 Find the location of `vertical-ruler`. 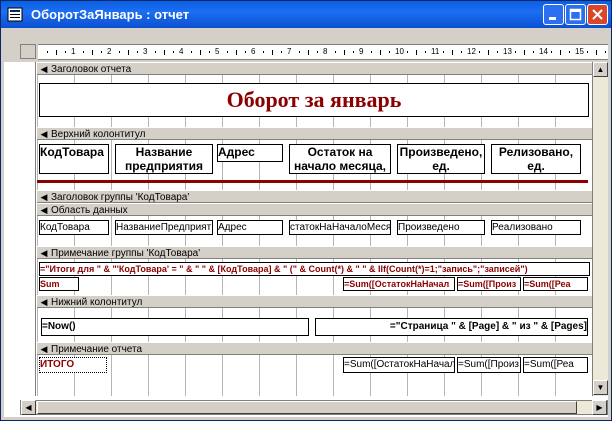

vertical-ruler is located at coordinates (28, 229).